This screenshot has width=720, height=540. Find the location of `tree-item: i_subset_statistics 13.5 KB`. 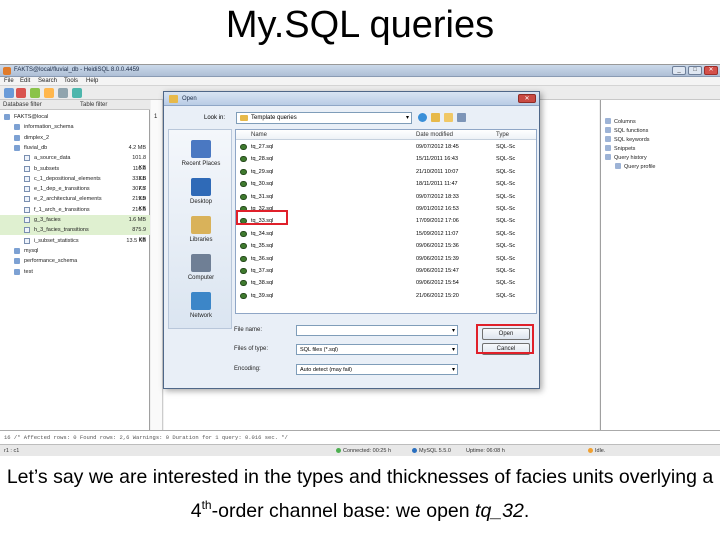

tree-item: i_subset_statistics 13.5 KB is located at coordinates (75, 241).